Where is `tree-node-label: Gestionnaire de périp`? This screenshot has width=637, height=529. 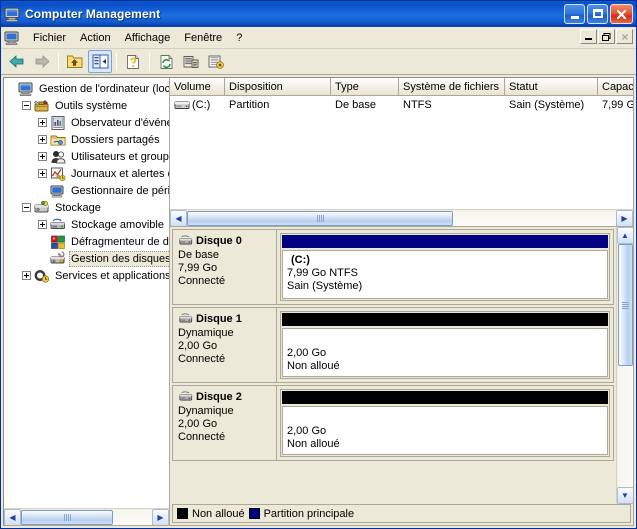 tree-node-label: Gestionnaire de périp is located at coordinates (120, 190).